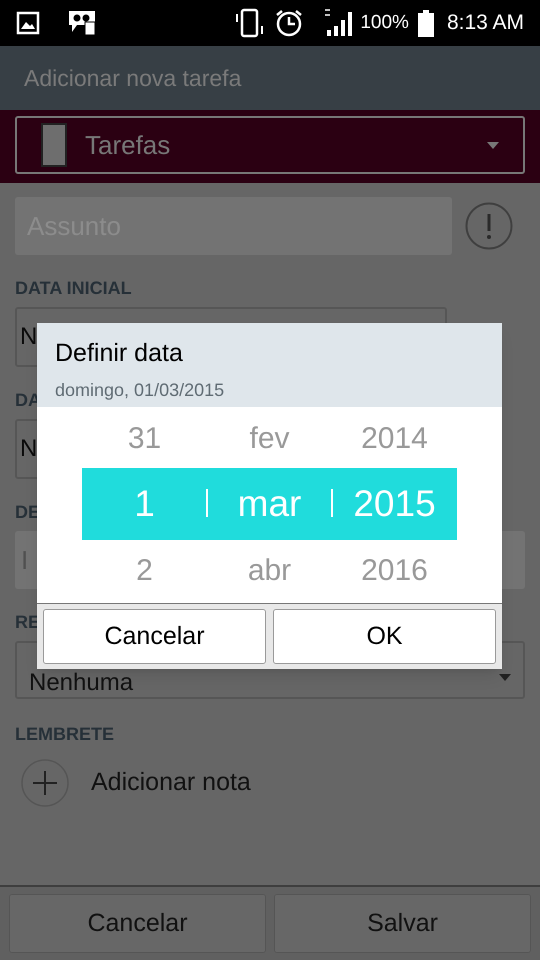  I want to click on screen-title: Adicionar nova tarefa, so click(133, 78).